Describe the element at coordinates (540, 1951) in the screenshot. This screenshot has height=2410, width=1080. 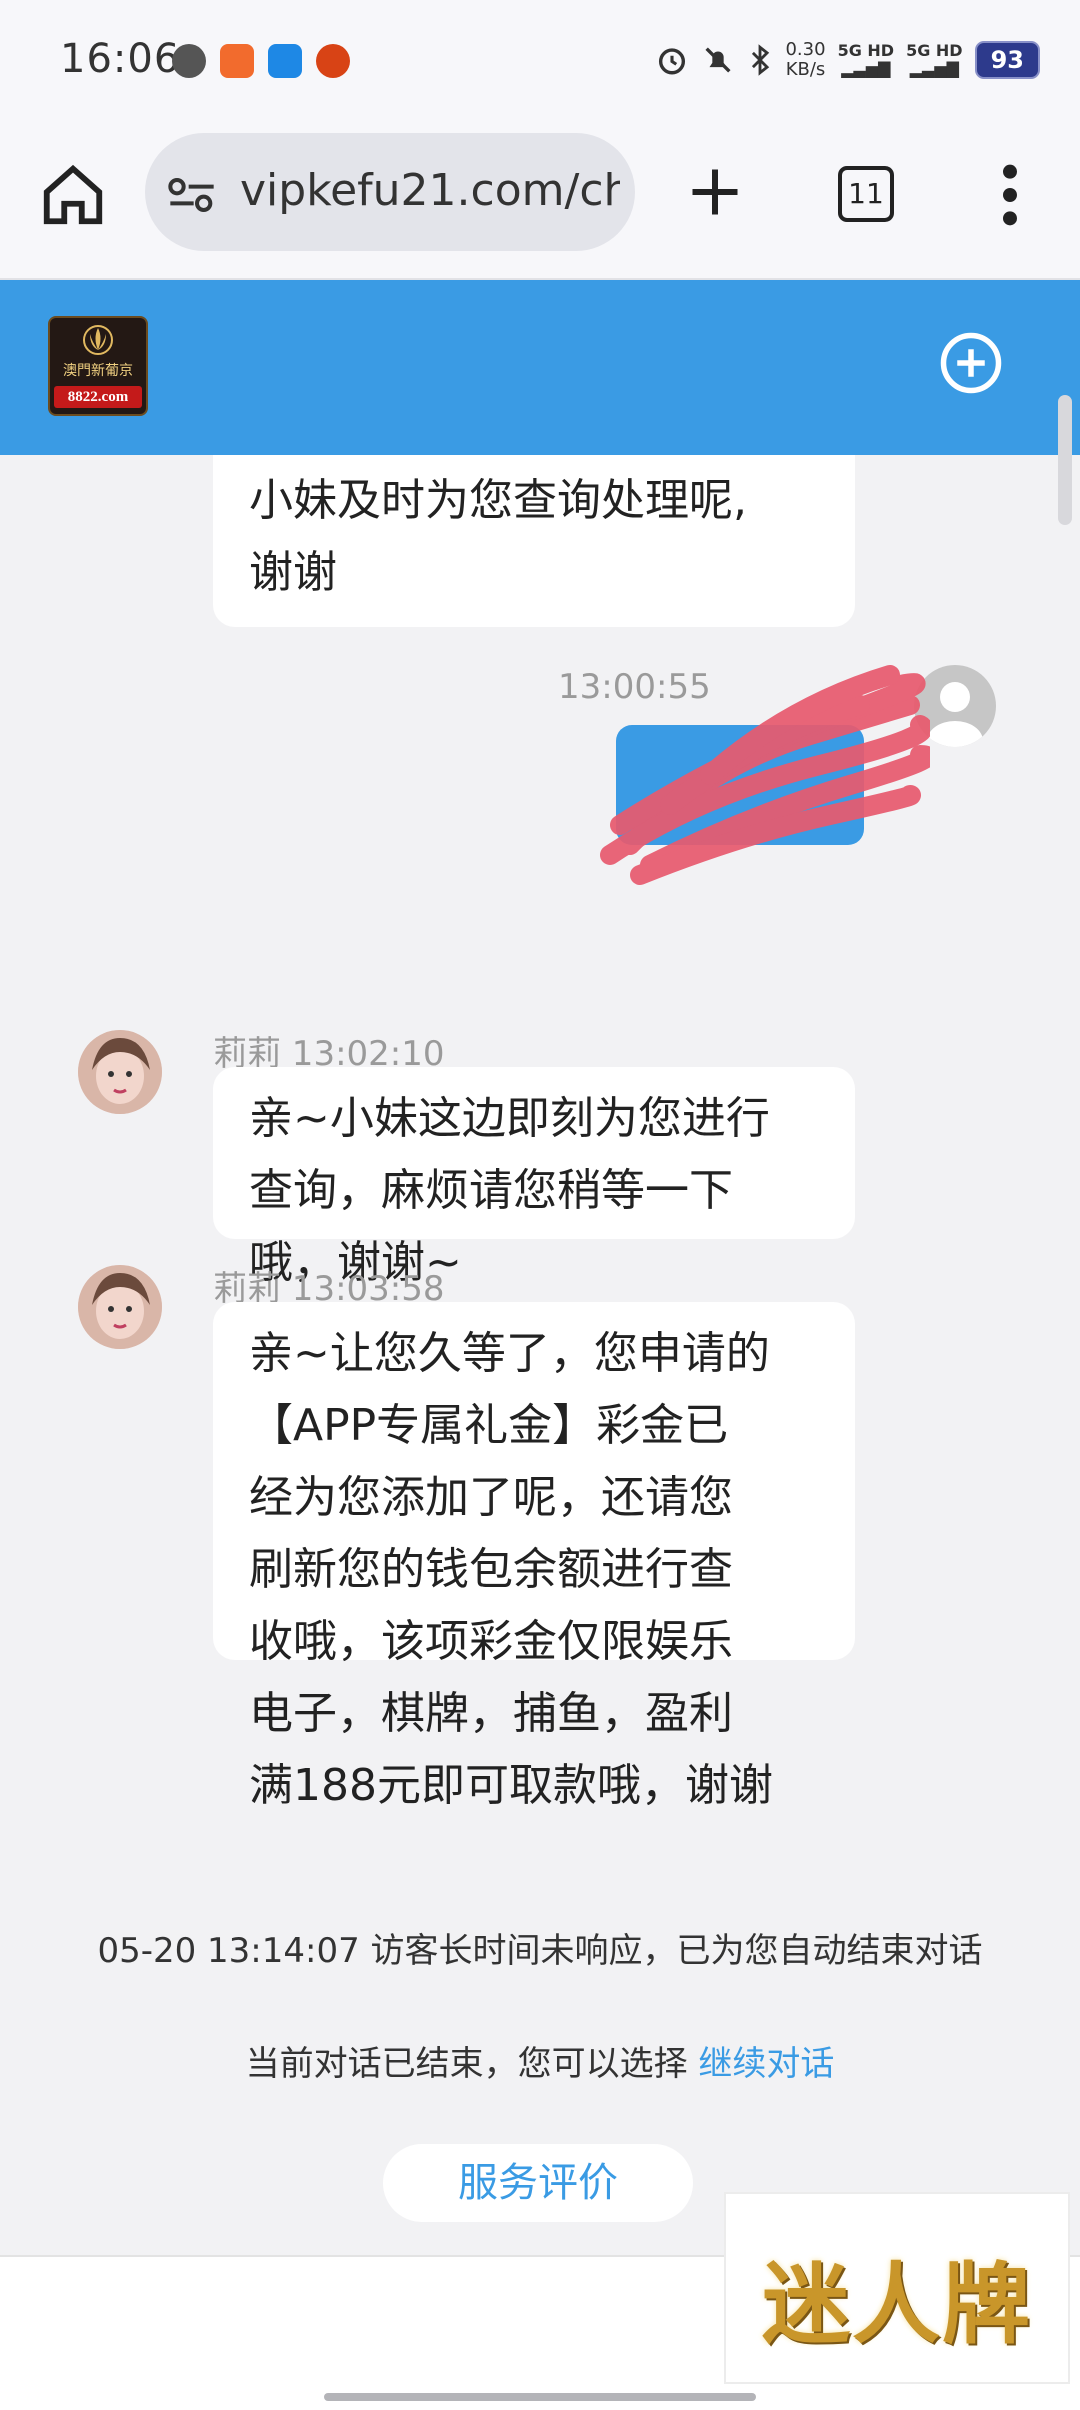
I see `timeout-notice: 05-20 13:14:07 访客长时间未响应，已为您自动结束对话` at that location.